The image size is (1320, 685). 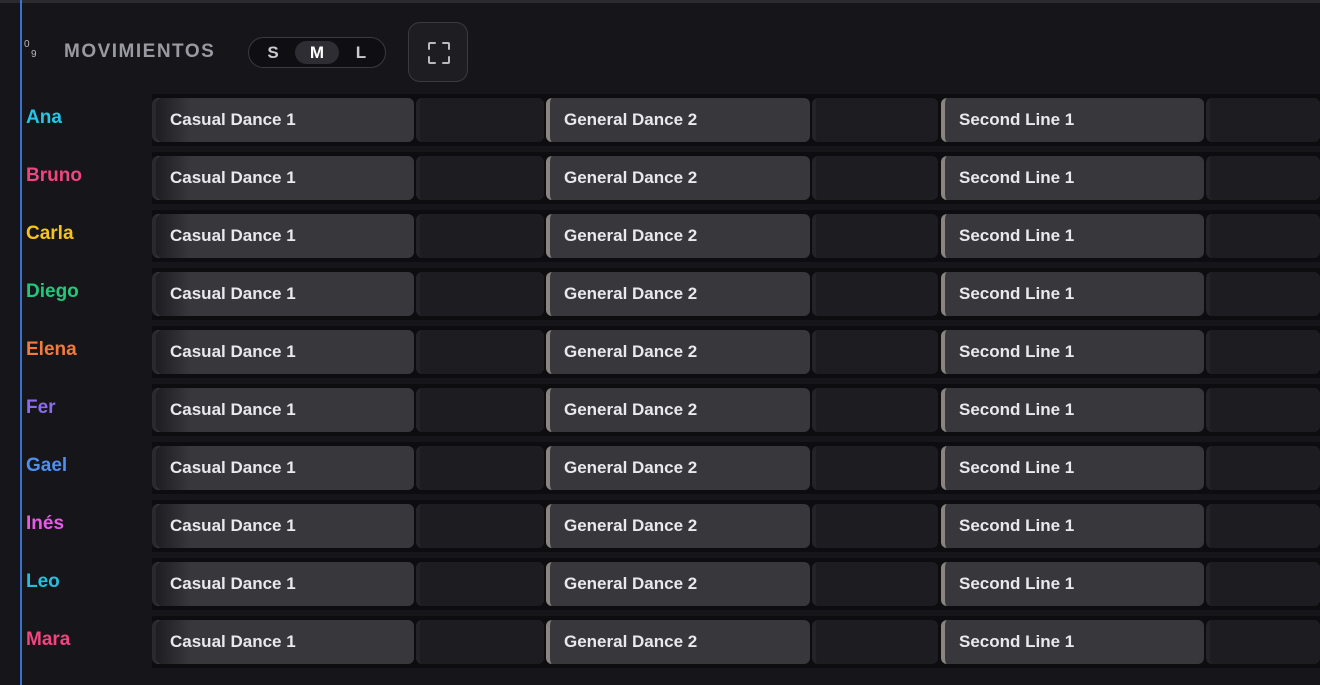 What do you see at coordinates (51, 350) in the screenshot?
I see `dancer-name: Elena` at bounding box center [51, 350].